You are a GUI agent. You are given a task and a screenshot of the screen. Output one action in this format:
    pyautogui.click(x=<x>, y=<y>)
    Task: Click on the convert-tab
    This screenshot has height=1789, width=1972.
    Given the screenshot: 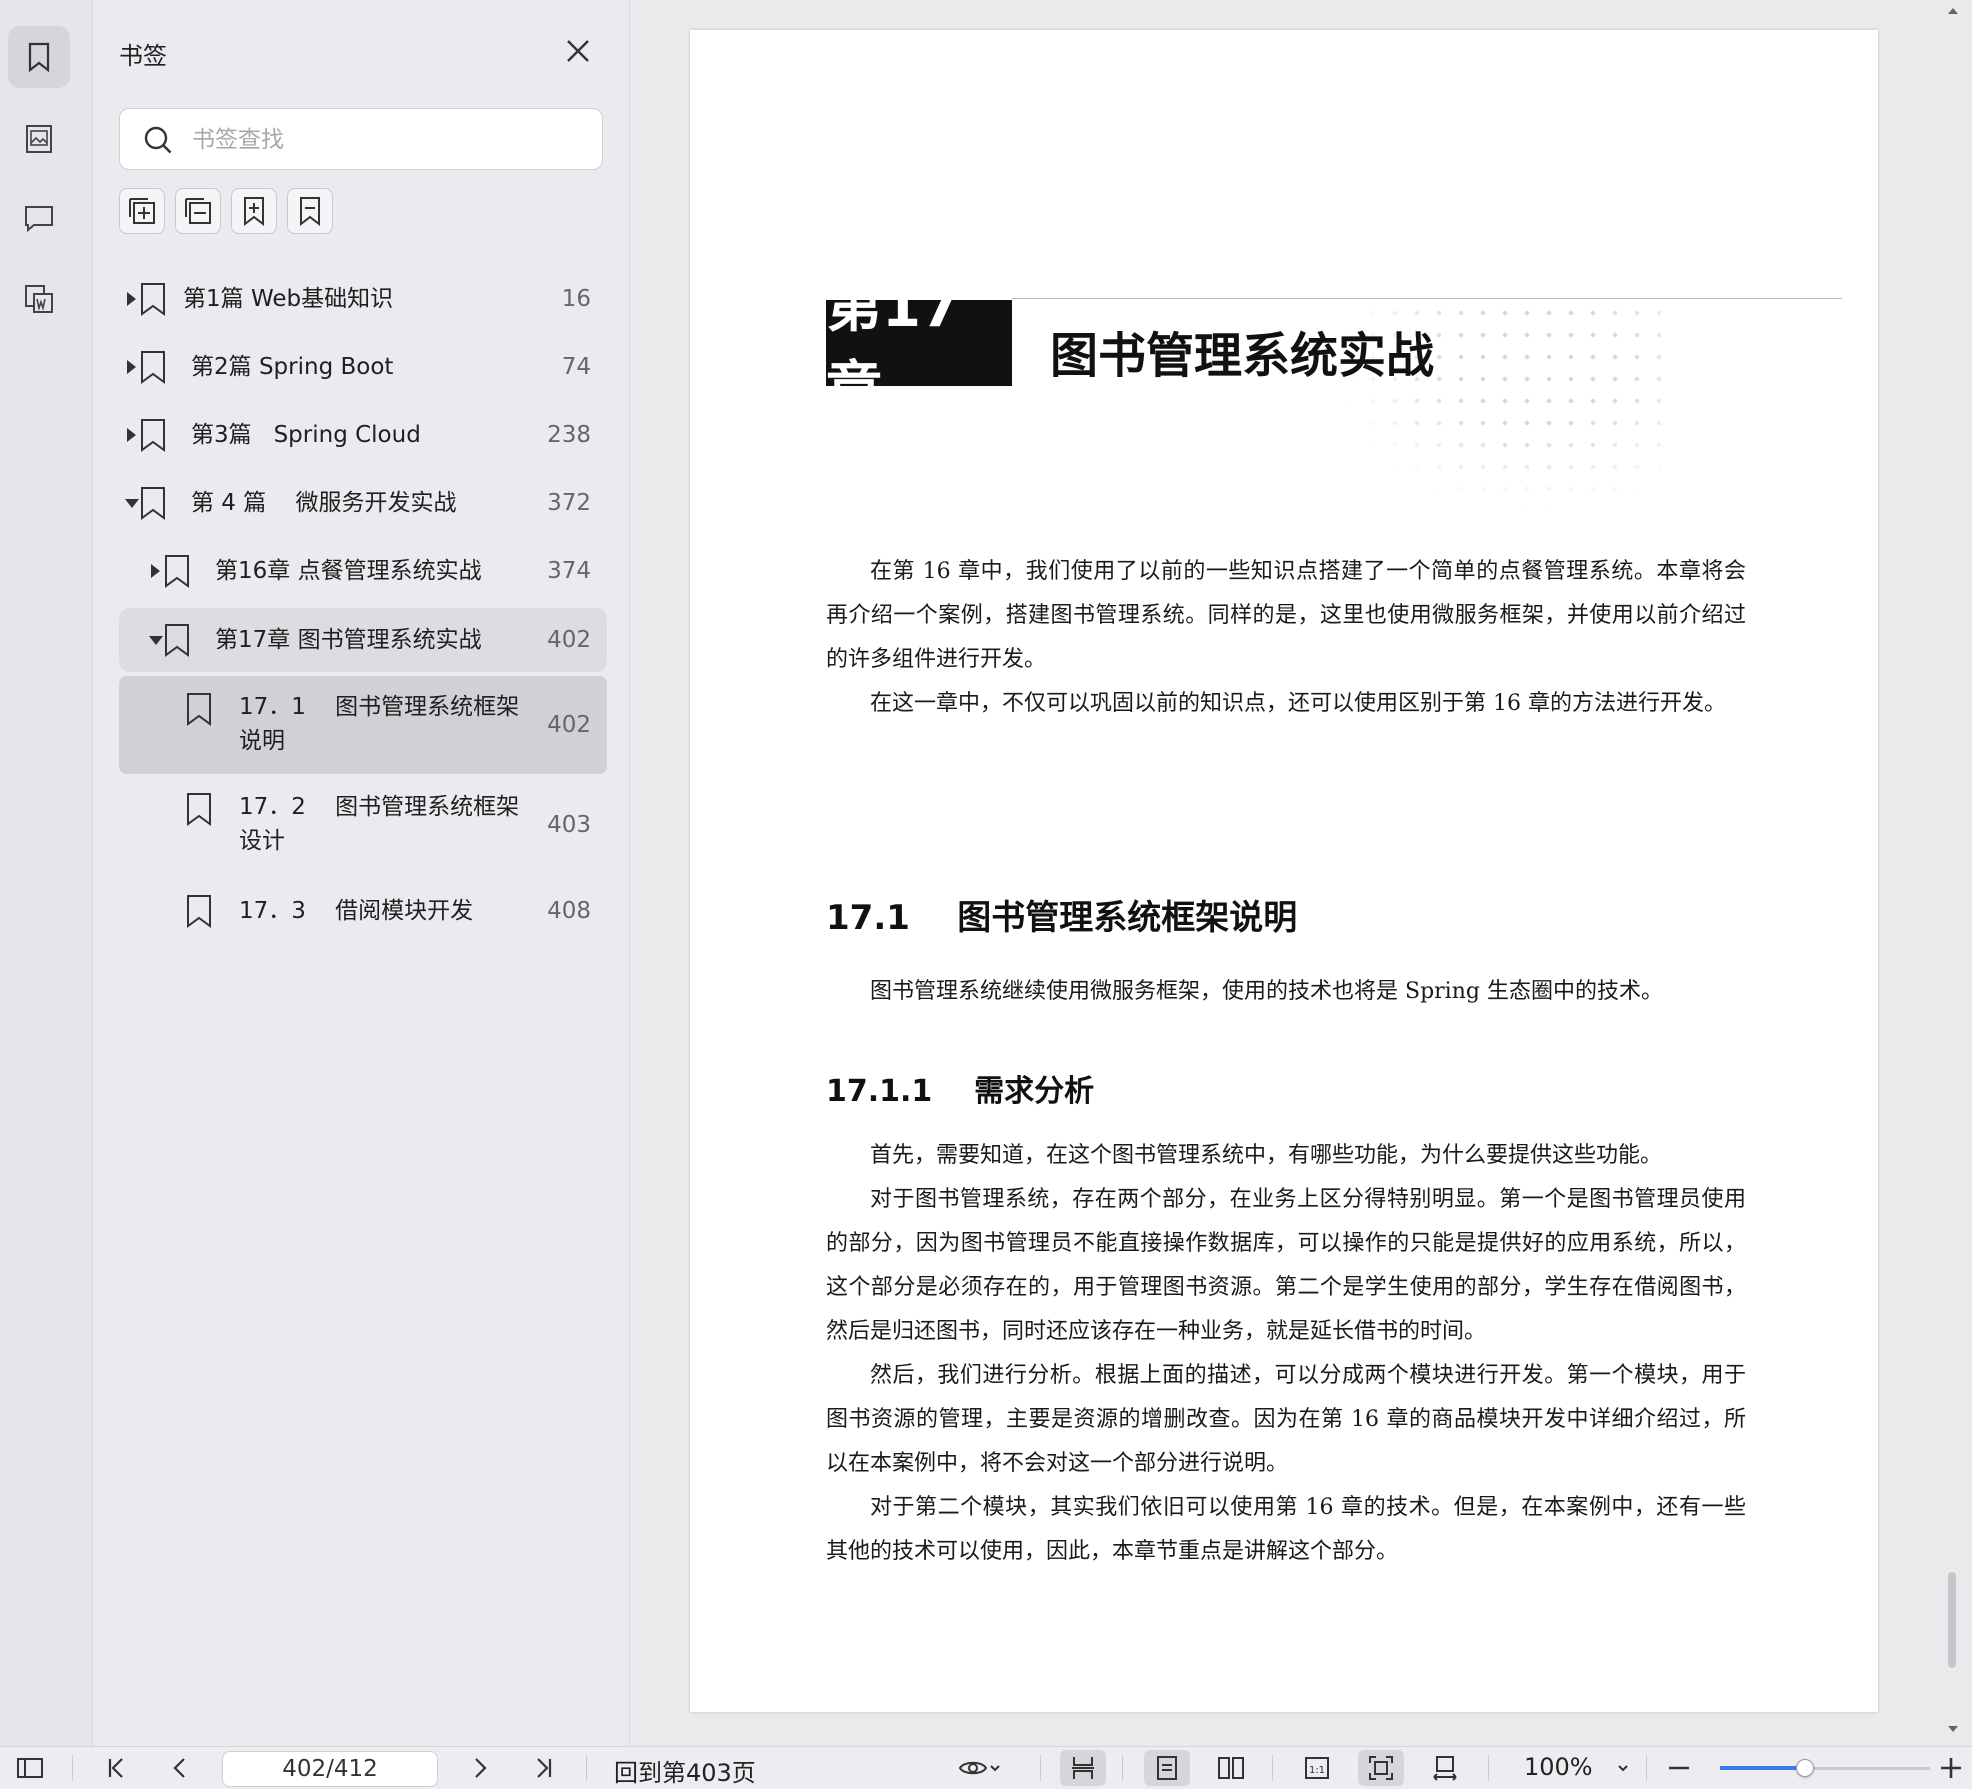 What is the action you would take?
    pyautogui.click(x=39, y=299)
    